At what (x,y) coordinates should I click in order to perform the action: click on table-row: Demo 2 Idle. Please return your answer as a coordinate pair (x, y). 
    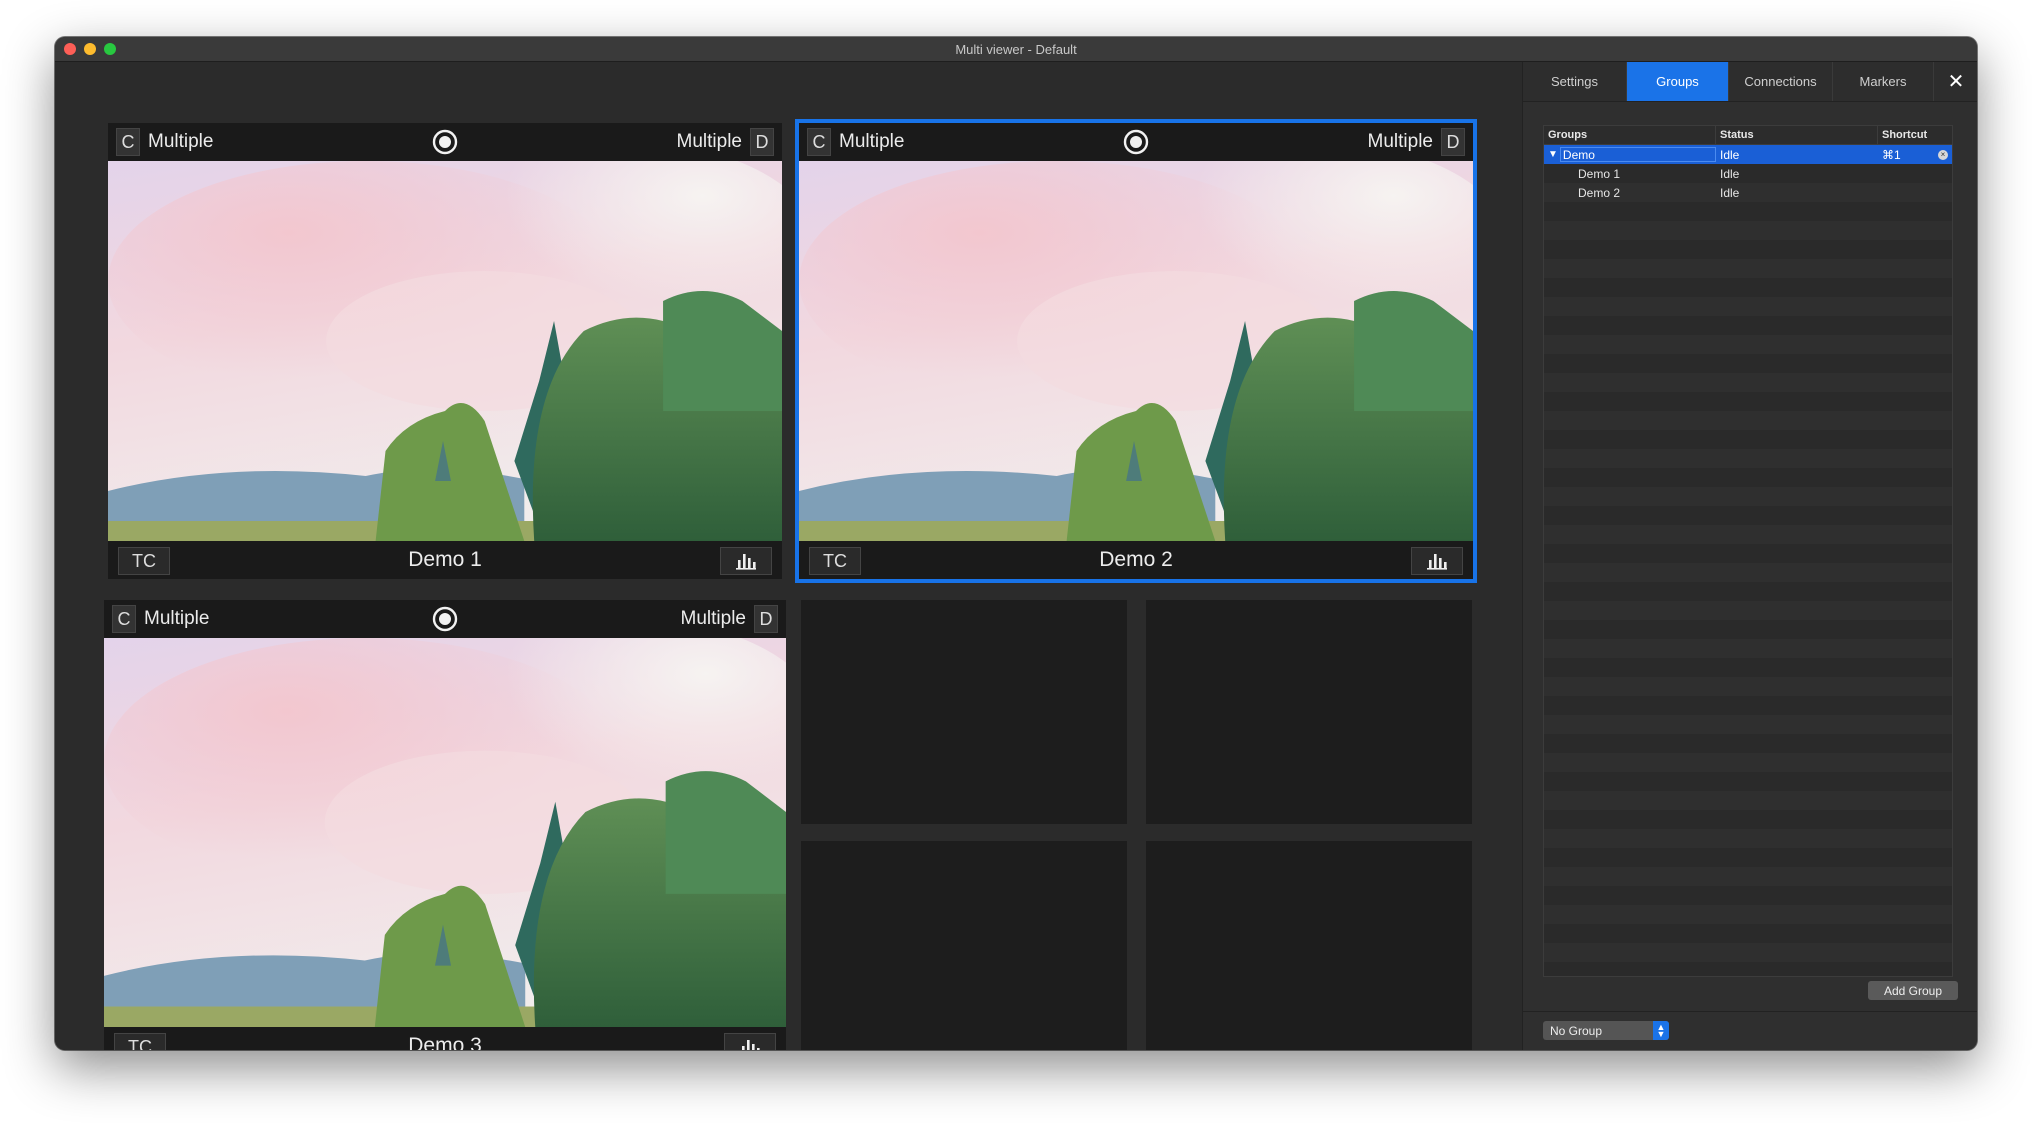
    Looking at the image, I should click on (1748, 192).